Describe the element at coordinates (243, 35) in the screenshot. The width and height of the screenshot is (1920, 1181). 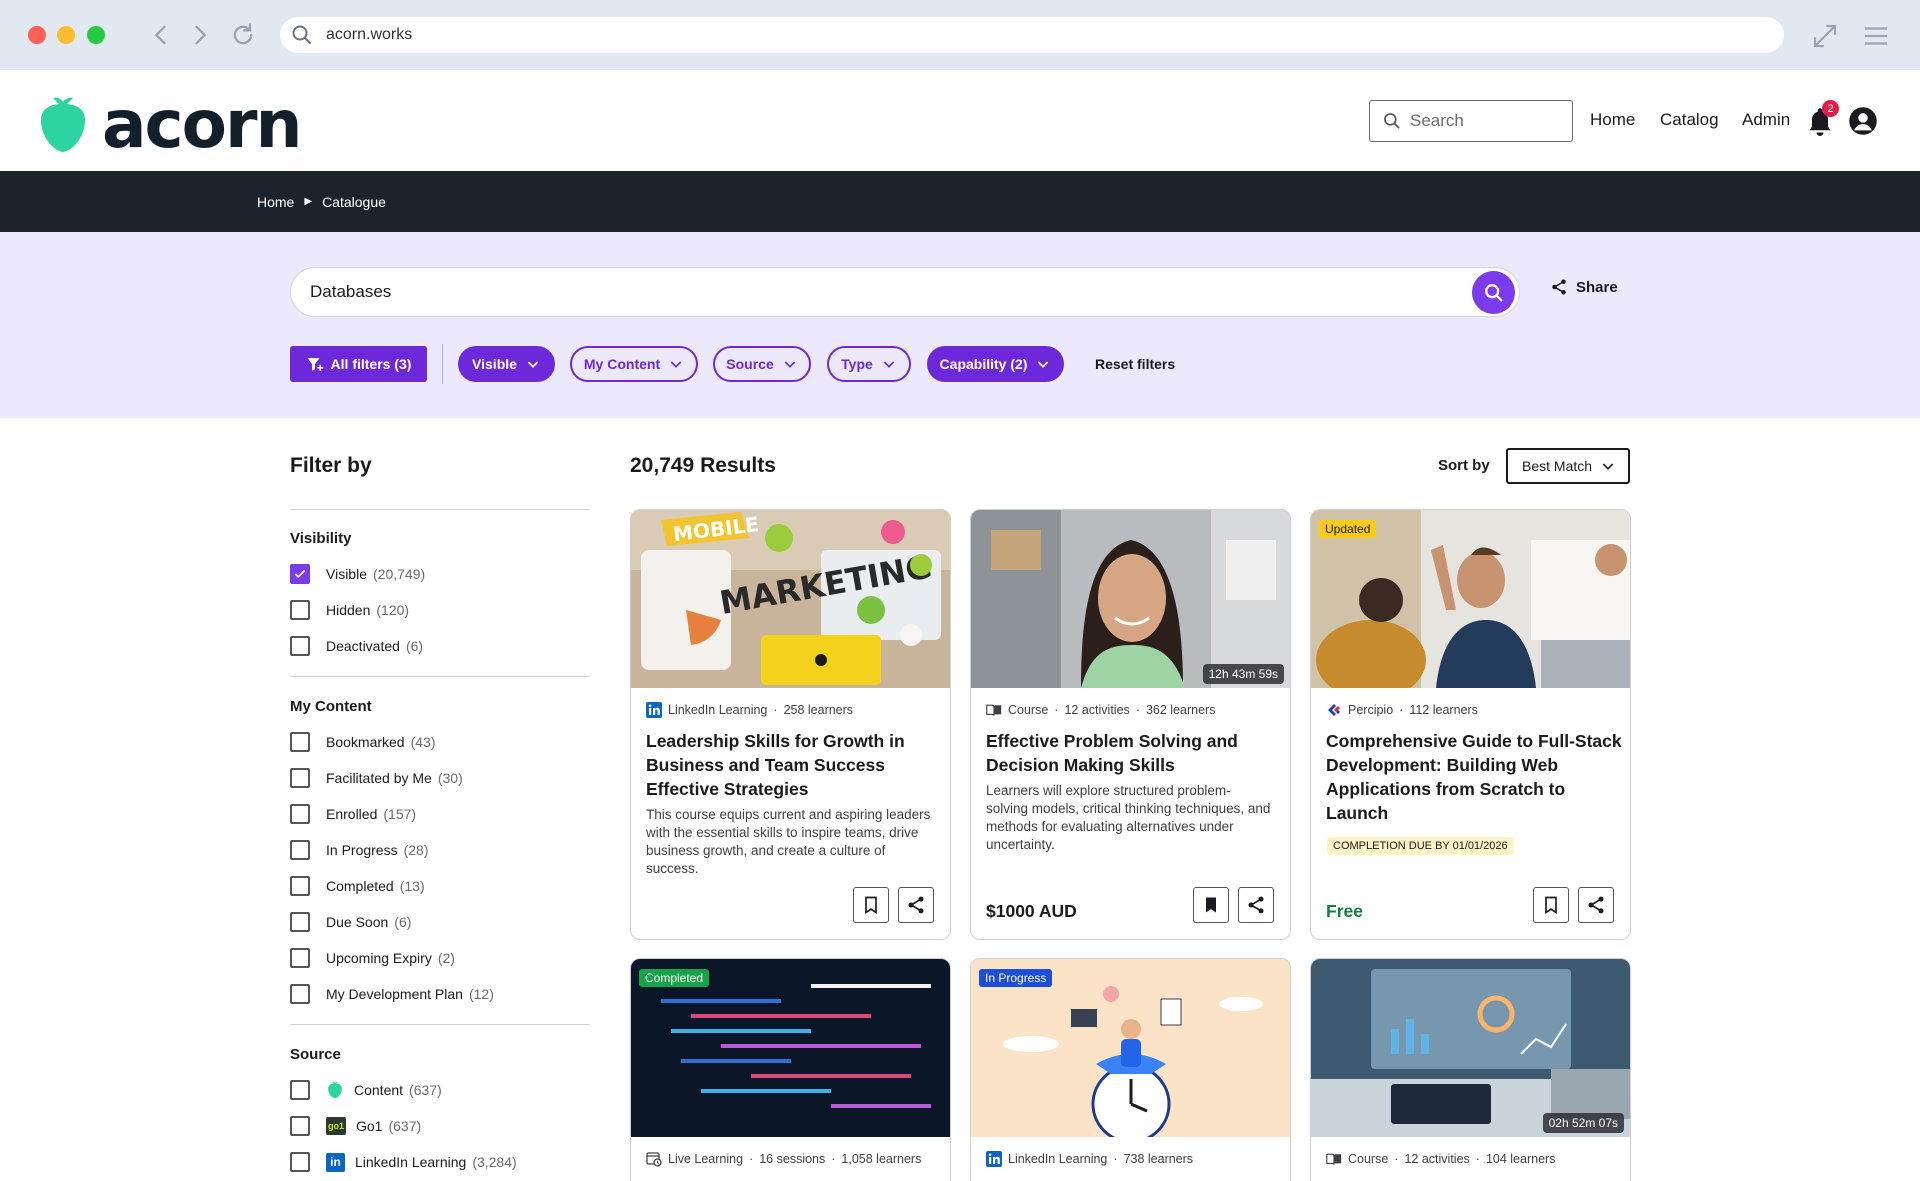
I see `reload-button` at that location.